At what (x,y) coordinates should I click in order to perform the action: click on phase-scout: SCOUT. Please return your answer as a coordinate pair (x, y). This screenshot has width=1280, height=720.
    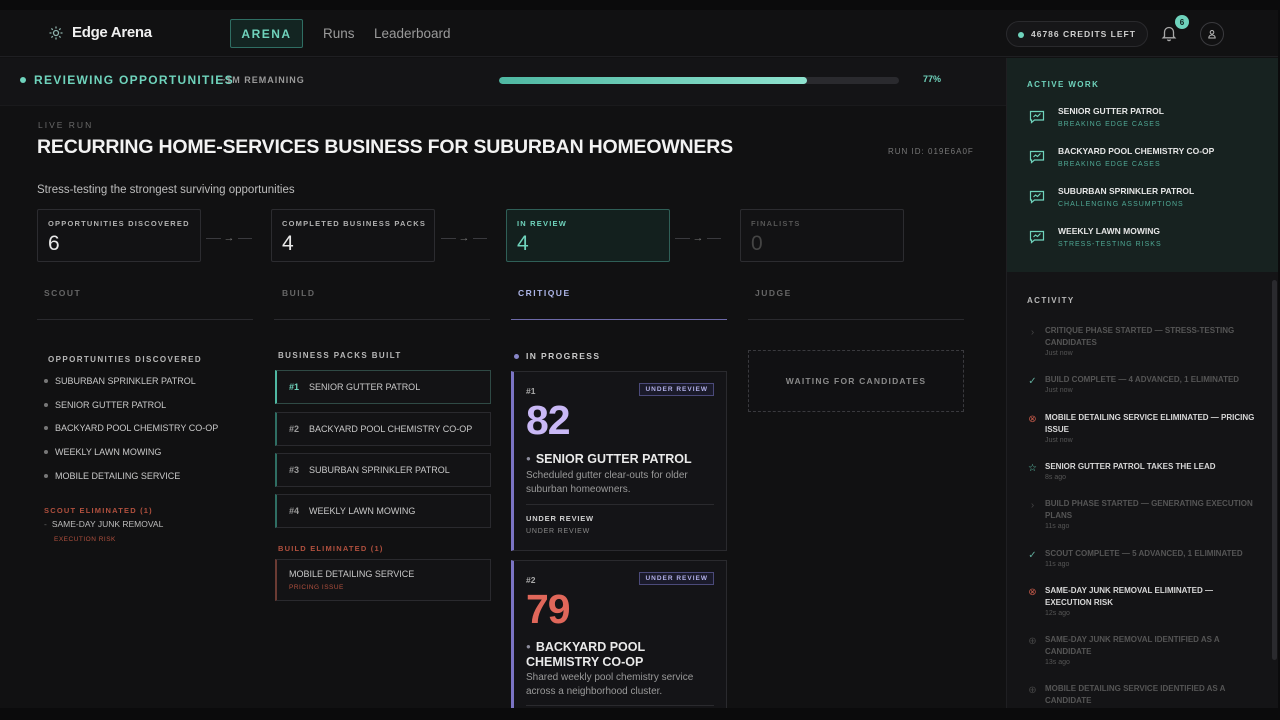
    Looking at the image, I should click on (63, 293).